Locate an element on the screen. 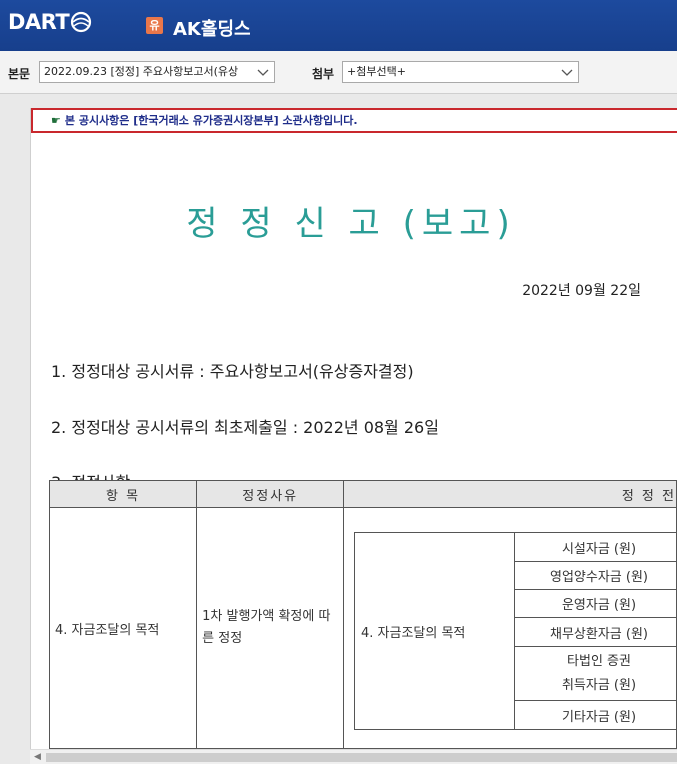  attachment-label: 첨부 is located at coordinates (323, 74).